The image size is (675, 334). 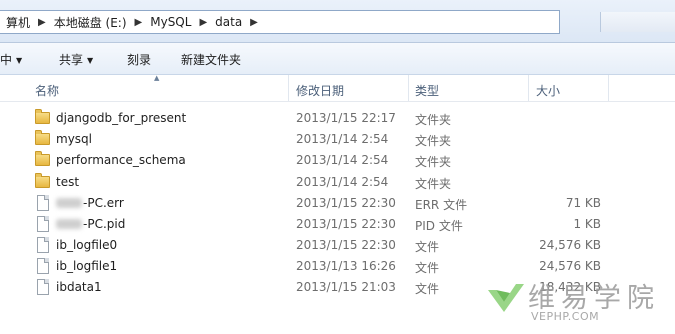 I want to click on file-name: test, so click(x=68, y=182).